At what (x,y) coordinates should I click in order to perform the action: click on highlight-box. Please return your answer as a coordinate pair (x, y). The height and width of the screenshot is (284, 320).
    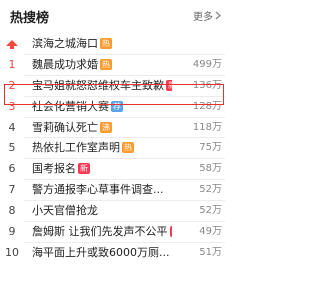
    Looking at the image, I should click on (114, 94).